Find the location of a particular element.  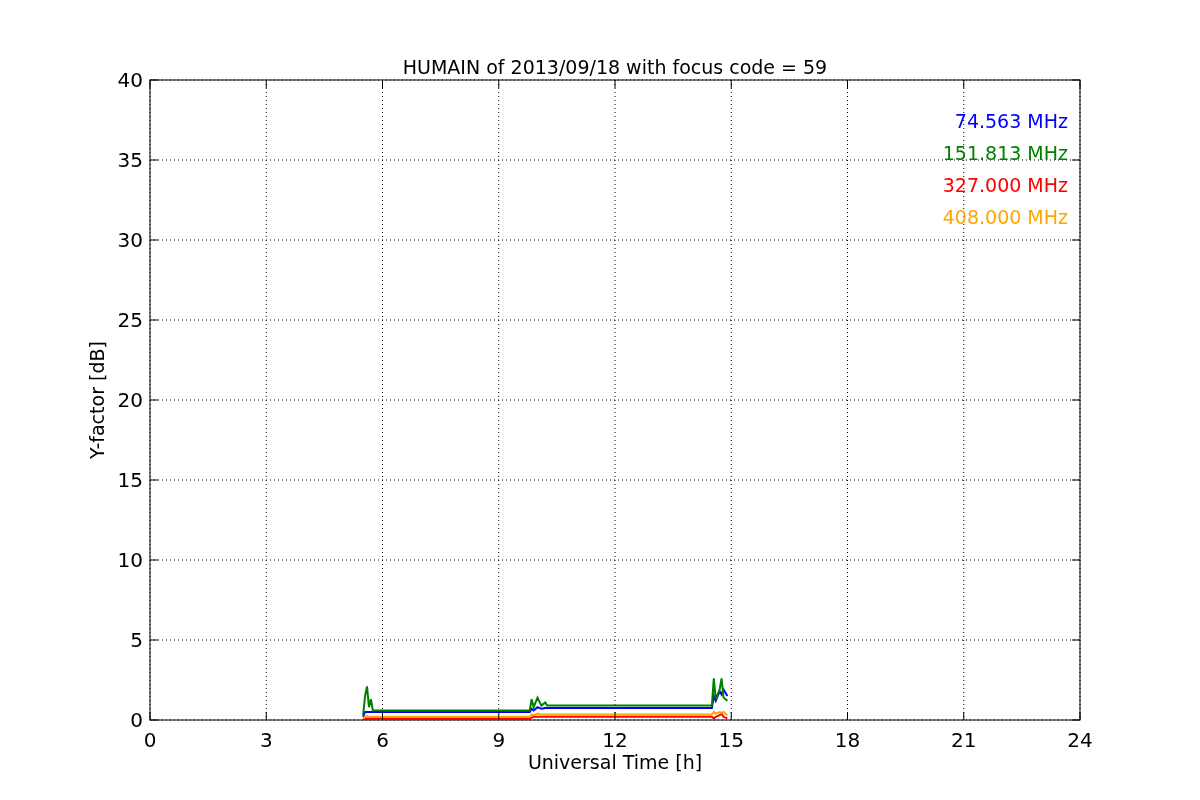

axis-tick-label: 9 is located at coordinates (499, 740).